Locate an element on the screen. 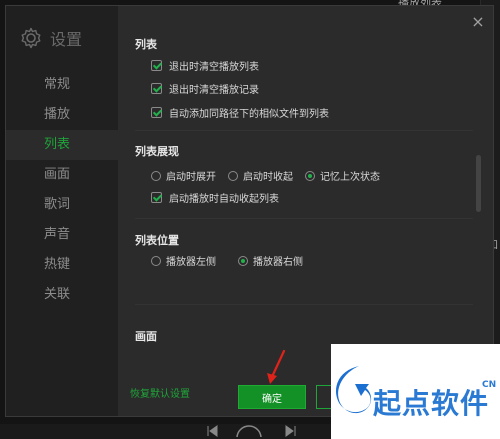  nav-item-general: 常规 is located at coordinates (62, 85).